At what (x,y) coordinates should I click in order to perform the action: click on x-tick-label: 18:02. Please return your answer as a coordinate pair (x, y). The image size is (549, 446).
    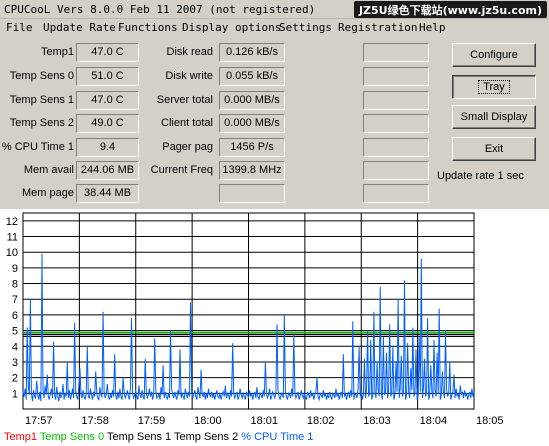
    Looking at the image, I should click on (321, 421).